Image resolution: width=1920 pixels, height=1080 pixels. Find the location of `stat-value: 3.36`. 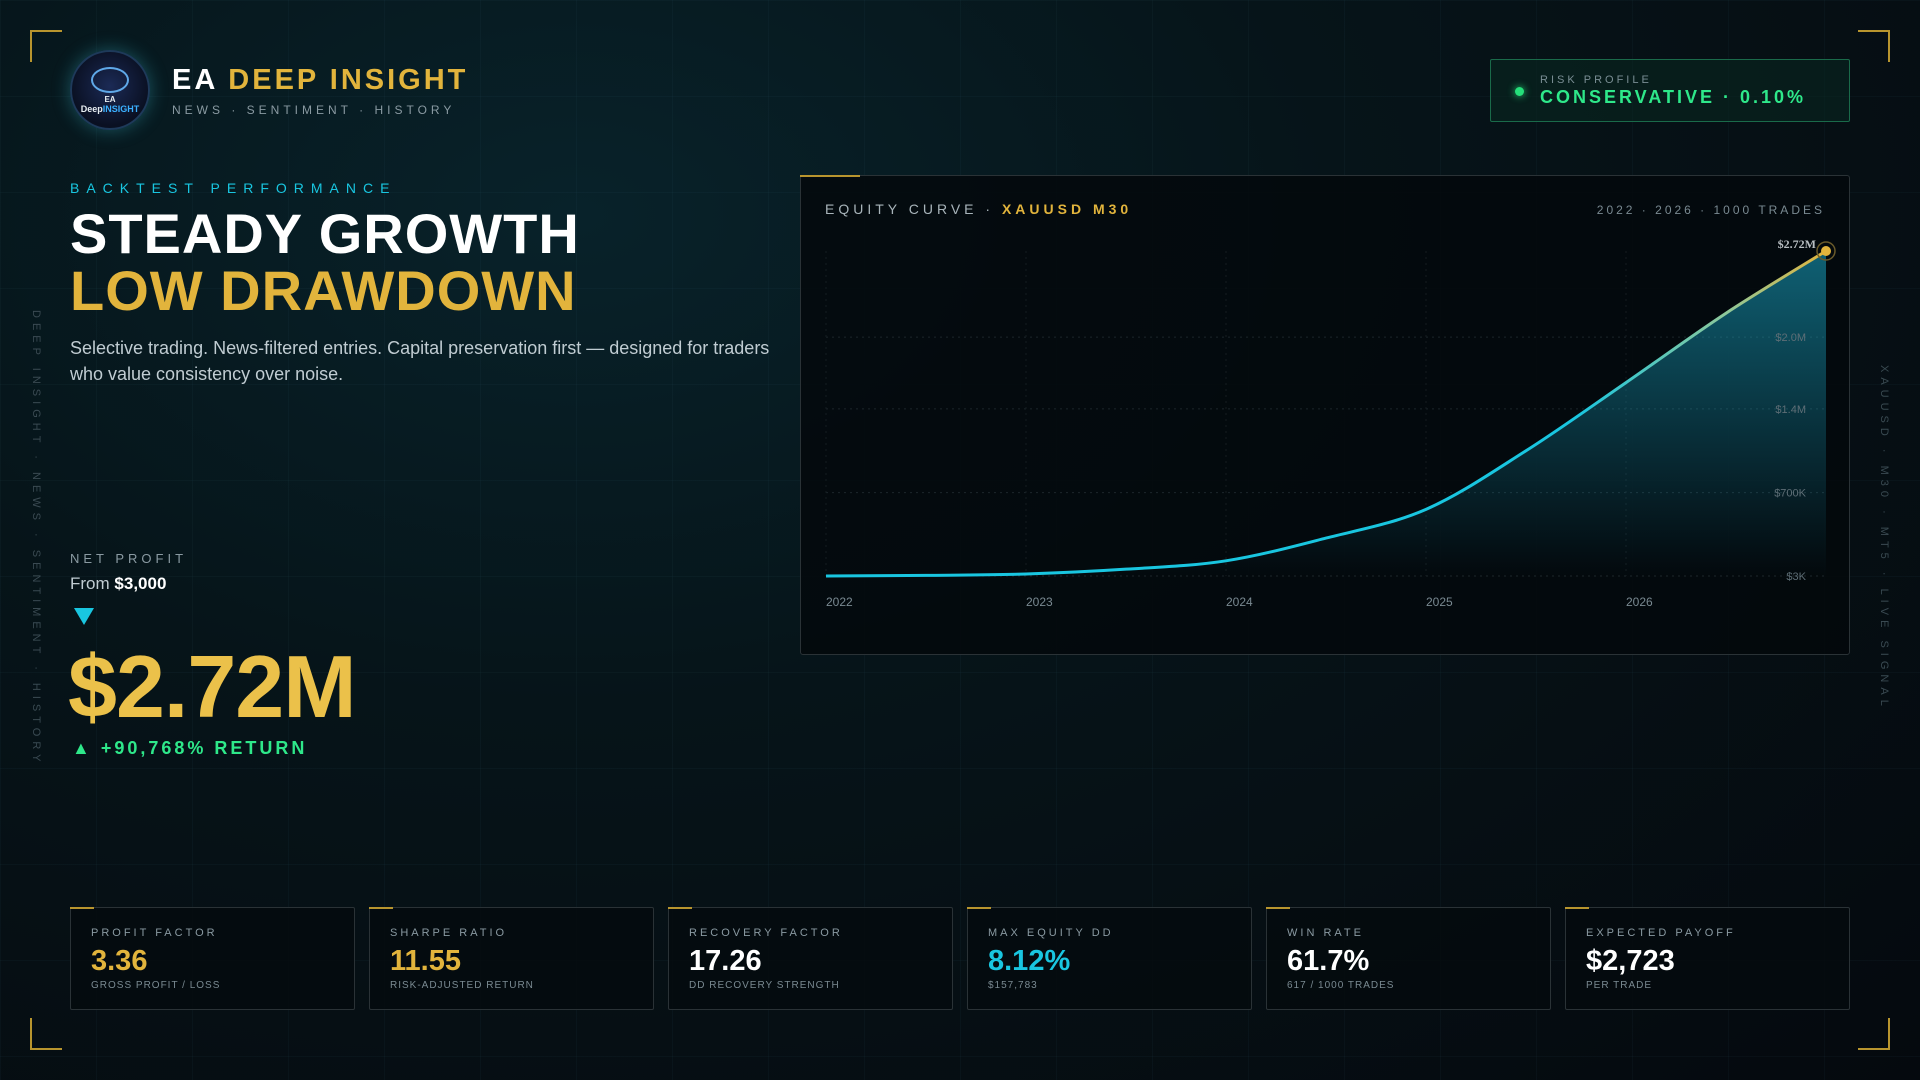

stat-value: 3.36 is located at coordinates (119, 961).